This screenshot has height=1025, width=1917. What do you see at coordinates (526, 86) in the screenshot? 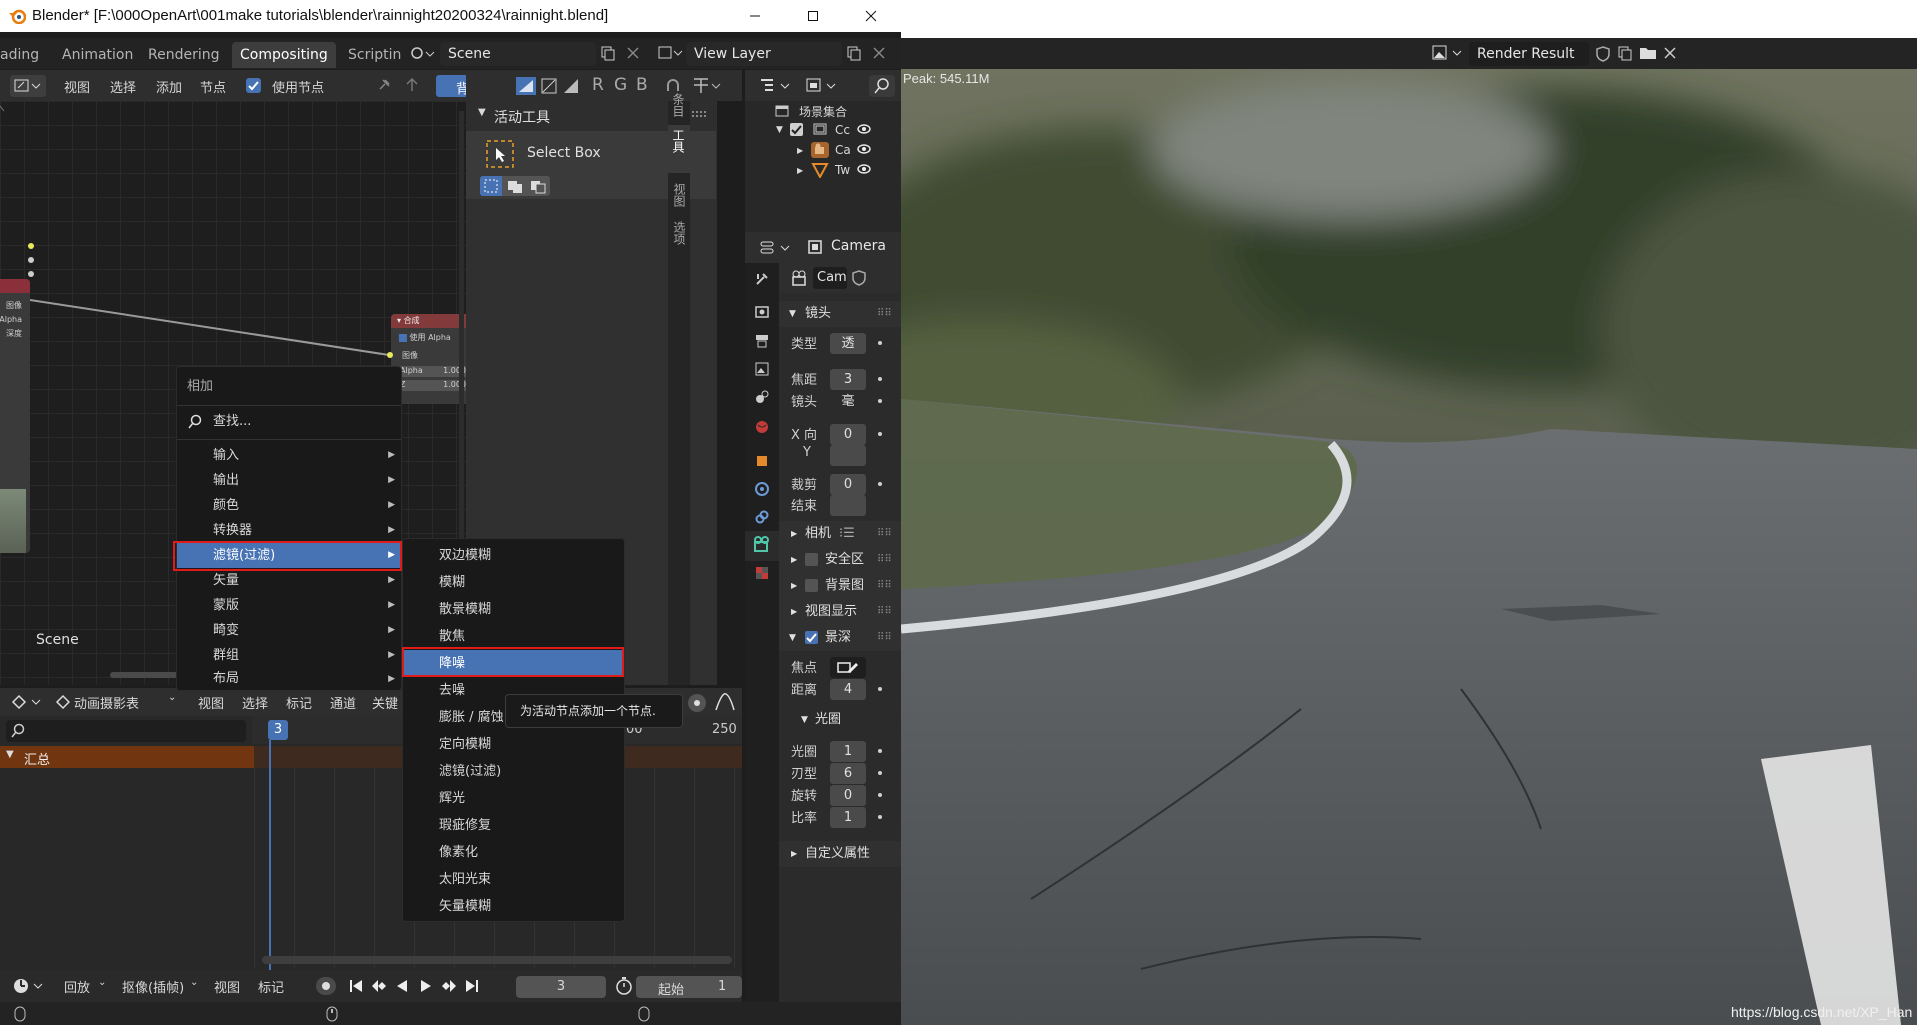
I see `backdrop-color-alpha-icon` at bounding box center [526, 86].